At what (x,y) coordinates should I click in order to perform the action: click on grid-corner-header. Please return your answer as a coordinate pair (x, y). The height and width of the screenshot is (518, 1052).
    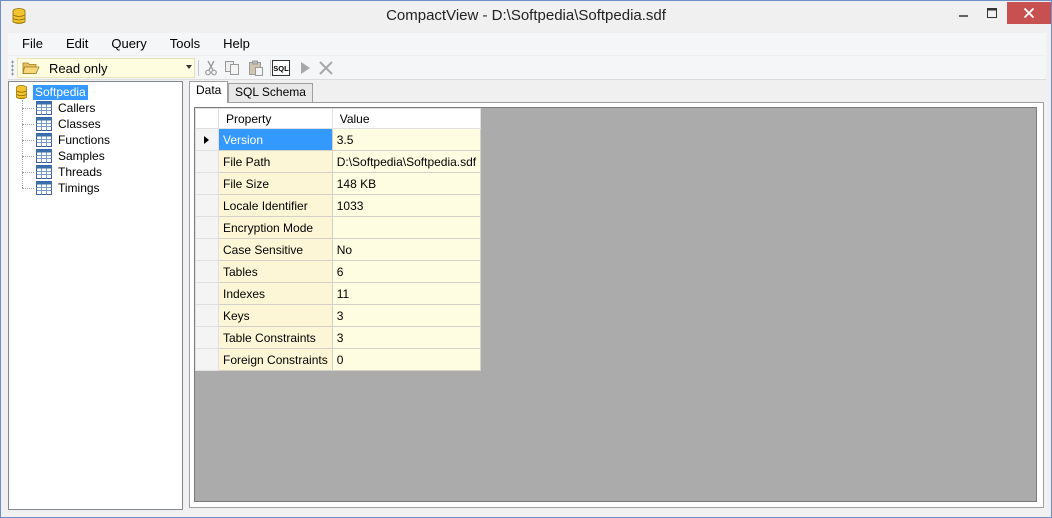
    Looking at the image, I should click on (207, 118).